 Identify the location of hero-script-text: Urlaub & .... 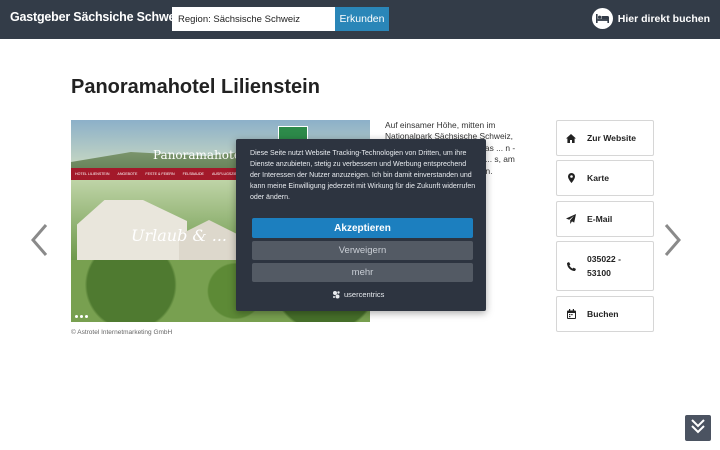
(179, 235).